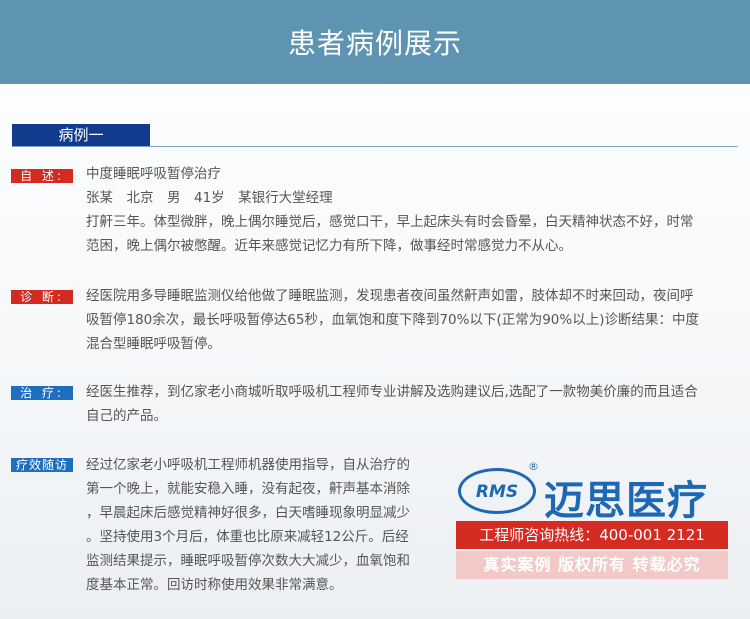 The image size is (750, 619). I want to click on followup-line: 经过亿家老小呼吸机工程师机器使用指导，自从治疗的, so click(248, 465).